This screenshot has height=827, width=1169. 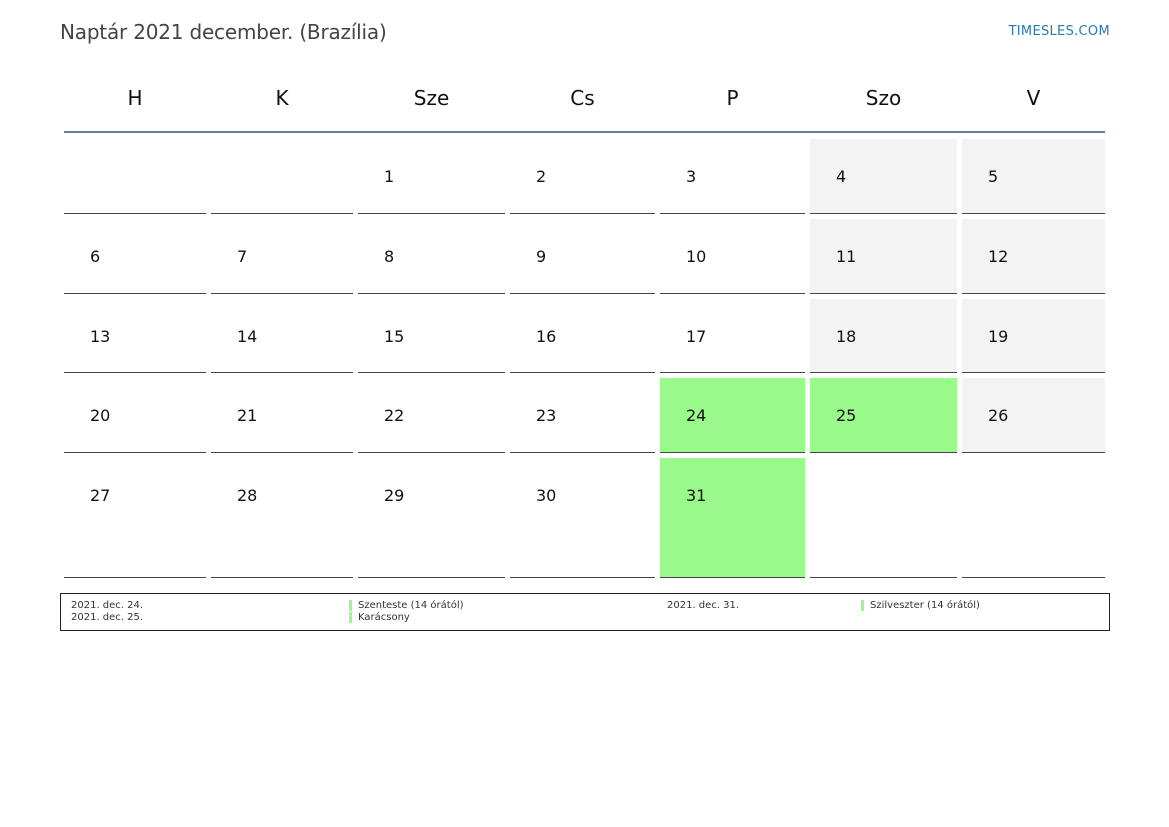 What do you see at coordinates (100, 495) in the screenshot?
I see `day-number: 27` at bounding box center [100, 495].